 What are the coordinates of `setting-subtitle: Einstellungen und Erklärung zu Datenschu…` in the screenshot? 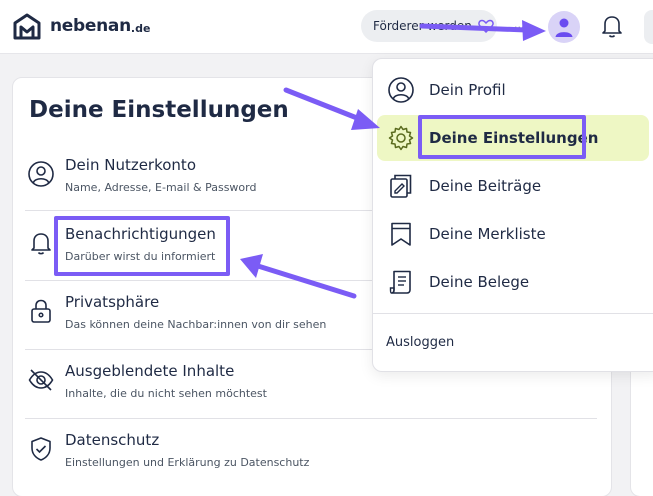 It's located at (187, 462).